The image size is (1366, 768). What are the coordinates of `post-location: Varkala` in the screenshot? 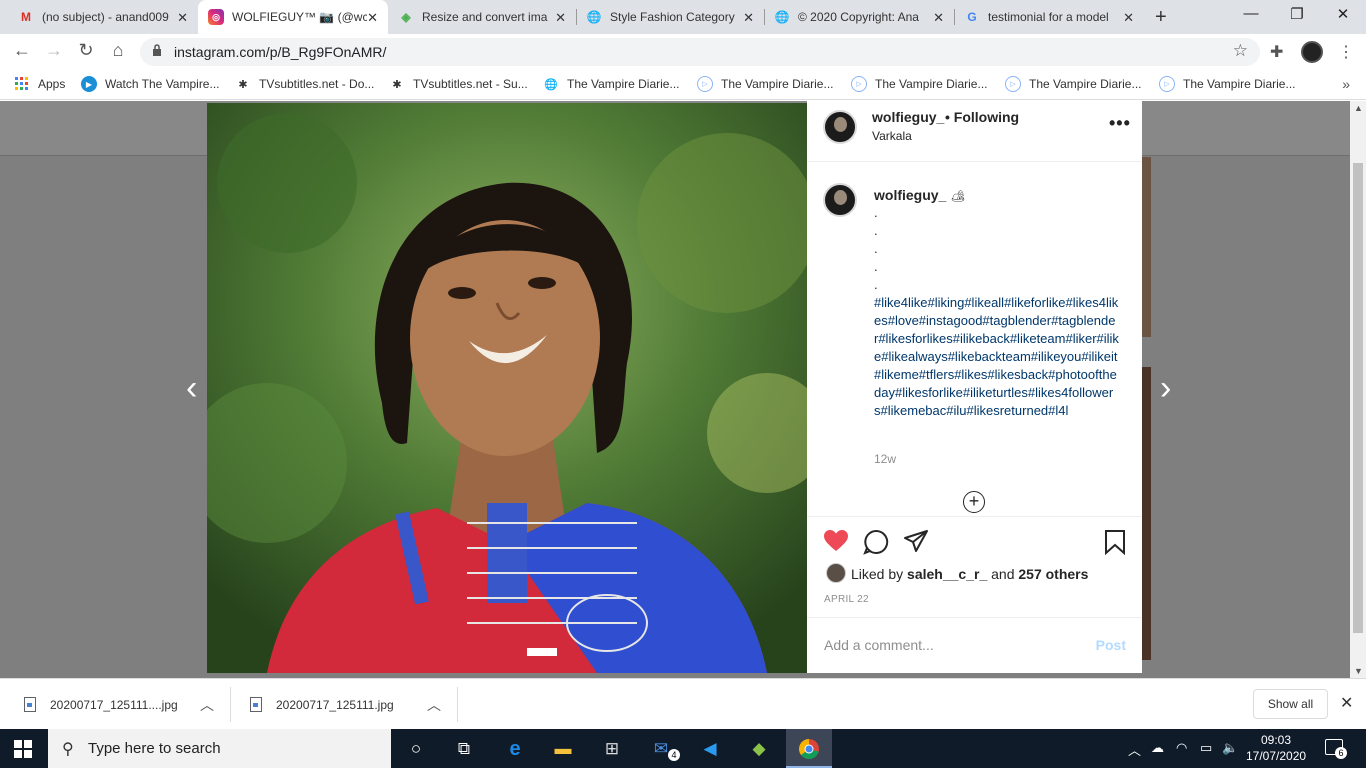 It's located at (892, 136).